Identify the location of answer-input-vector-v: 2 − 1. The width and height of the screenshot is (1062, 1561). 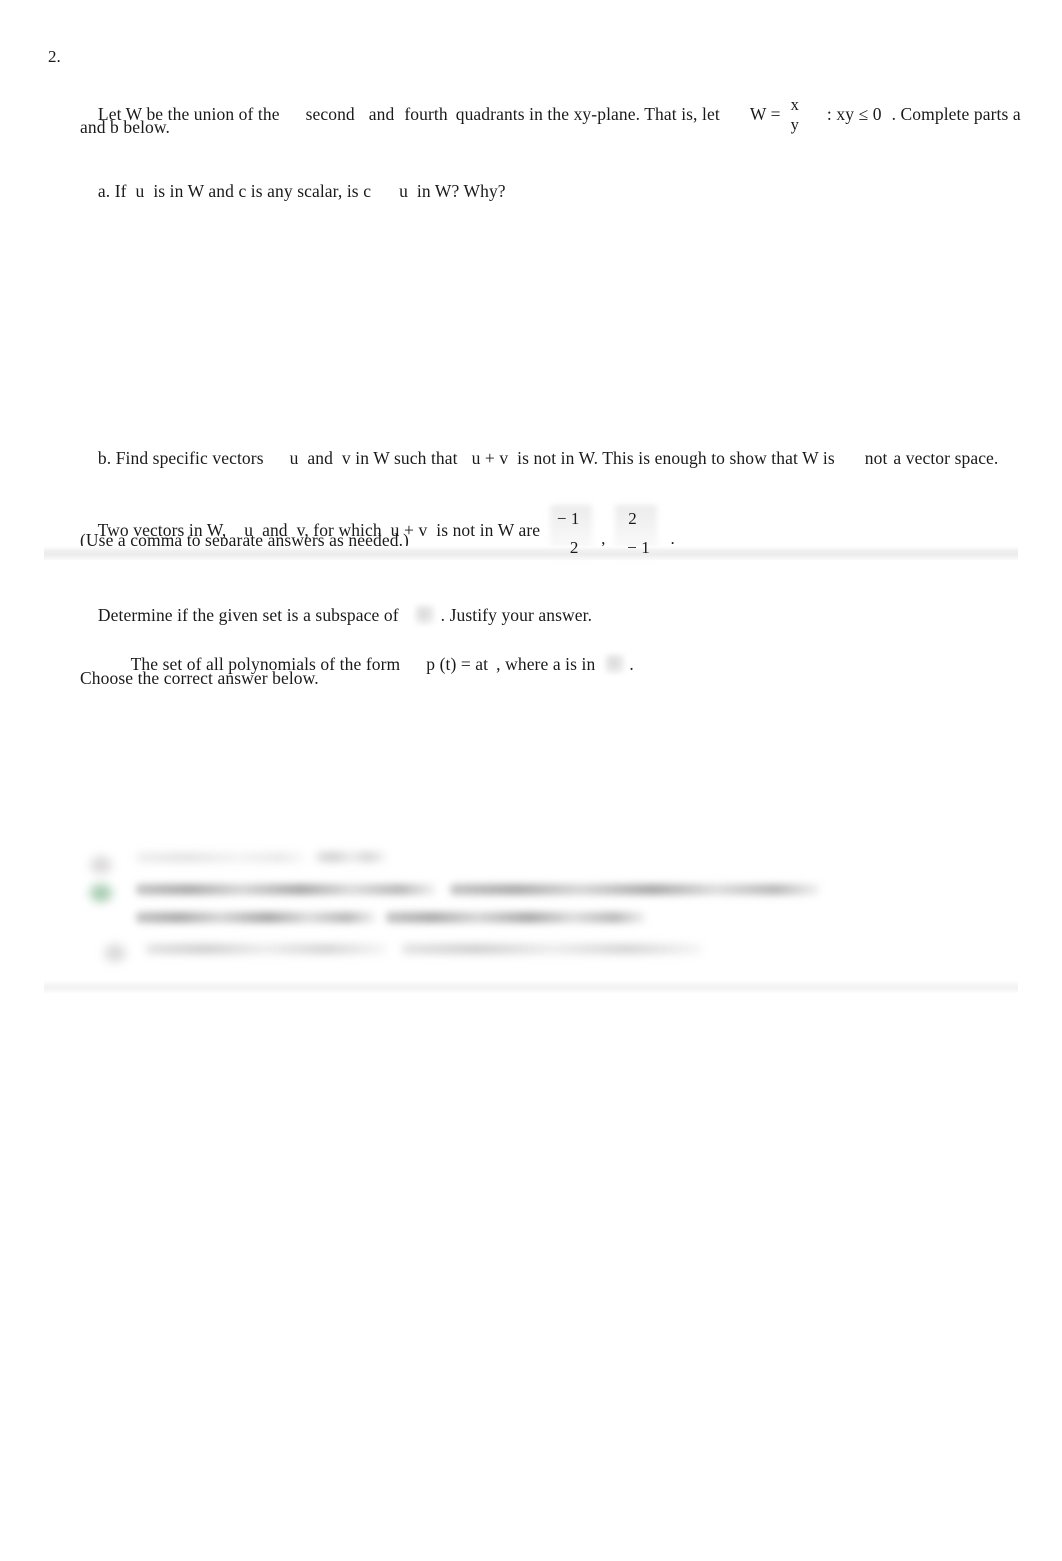
(636, 533).